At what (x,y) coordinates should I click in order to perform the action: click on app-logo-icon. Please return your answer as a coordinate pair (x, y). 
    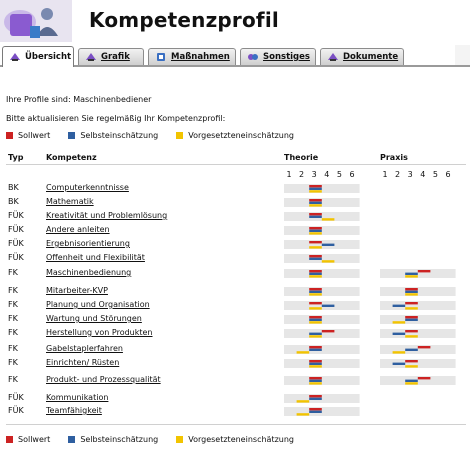
    Looking at the image, I should click on (36, 21).